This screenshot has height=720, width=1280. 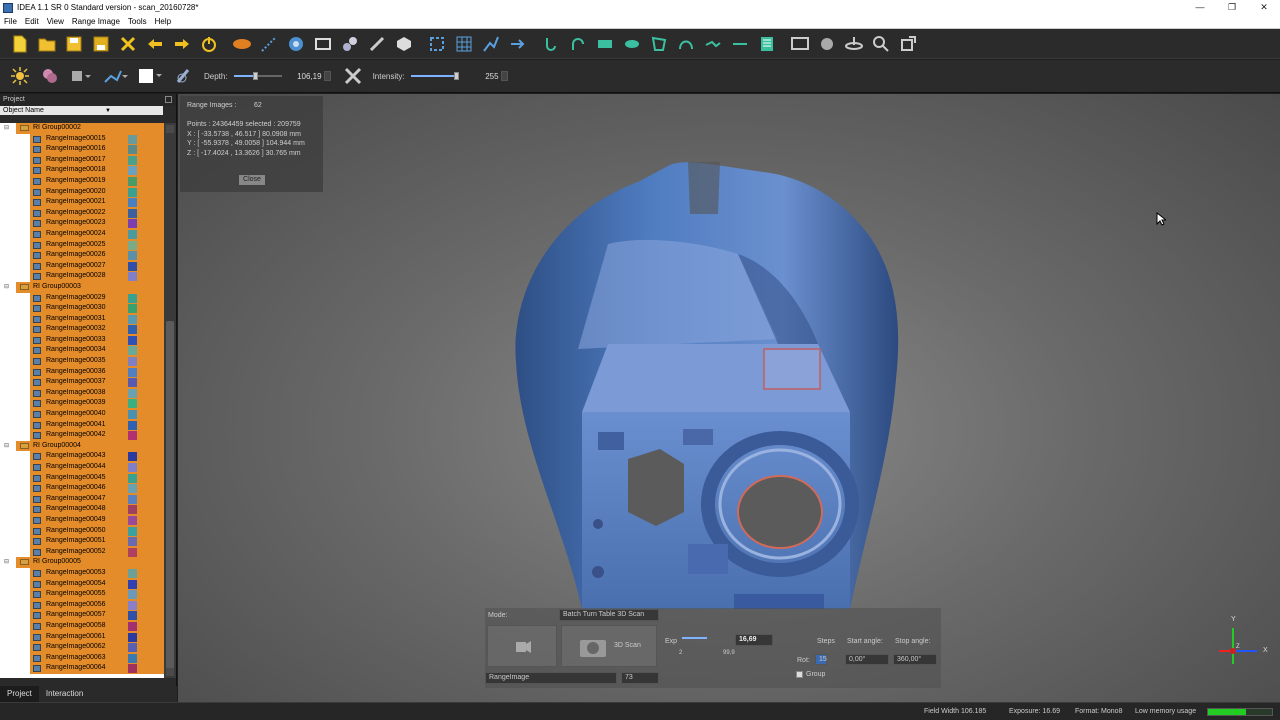 What do you see at coordinates (881, 44) in the screenshot?
I see `zoom-icon` at bounding box center [881, 44].